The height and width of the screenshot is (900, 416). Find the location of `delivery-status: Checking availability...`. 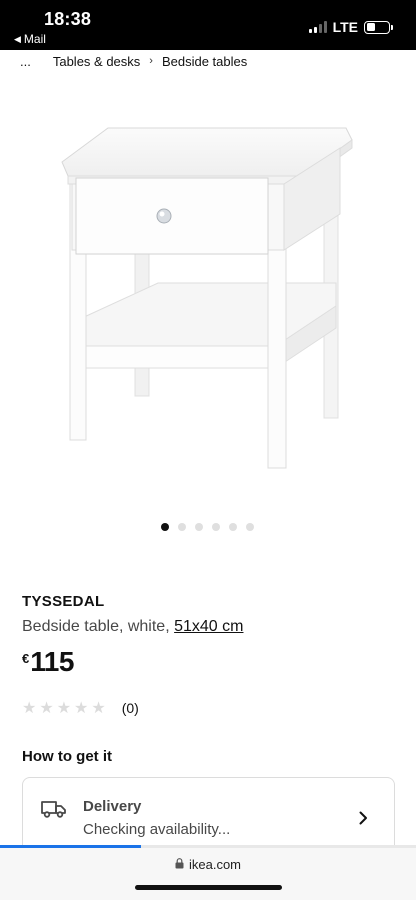

delivery-status: Checking availability... is located at coordinates (157, 829).